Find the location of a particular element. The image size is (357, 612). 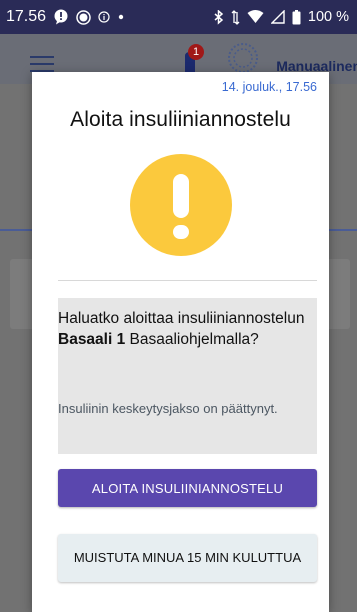

dialog-divider is located at coordinates (187, 280).